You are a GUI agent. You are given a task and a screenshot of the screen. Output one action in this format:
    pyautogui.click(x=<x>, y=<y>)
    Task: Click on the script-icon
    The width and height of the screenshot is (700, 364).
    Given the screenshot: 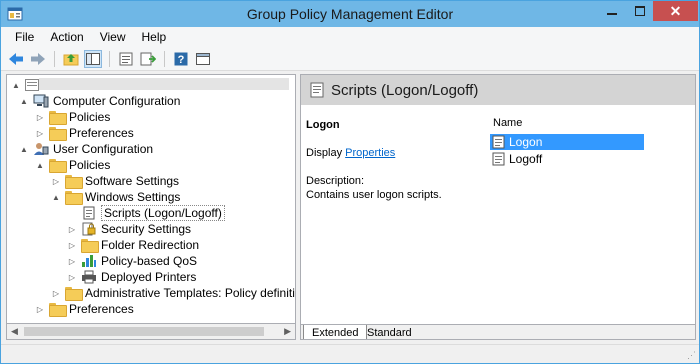 What is the action you would take?
    pyautogui.click(x=89, y=213)
    